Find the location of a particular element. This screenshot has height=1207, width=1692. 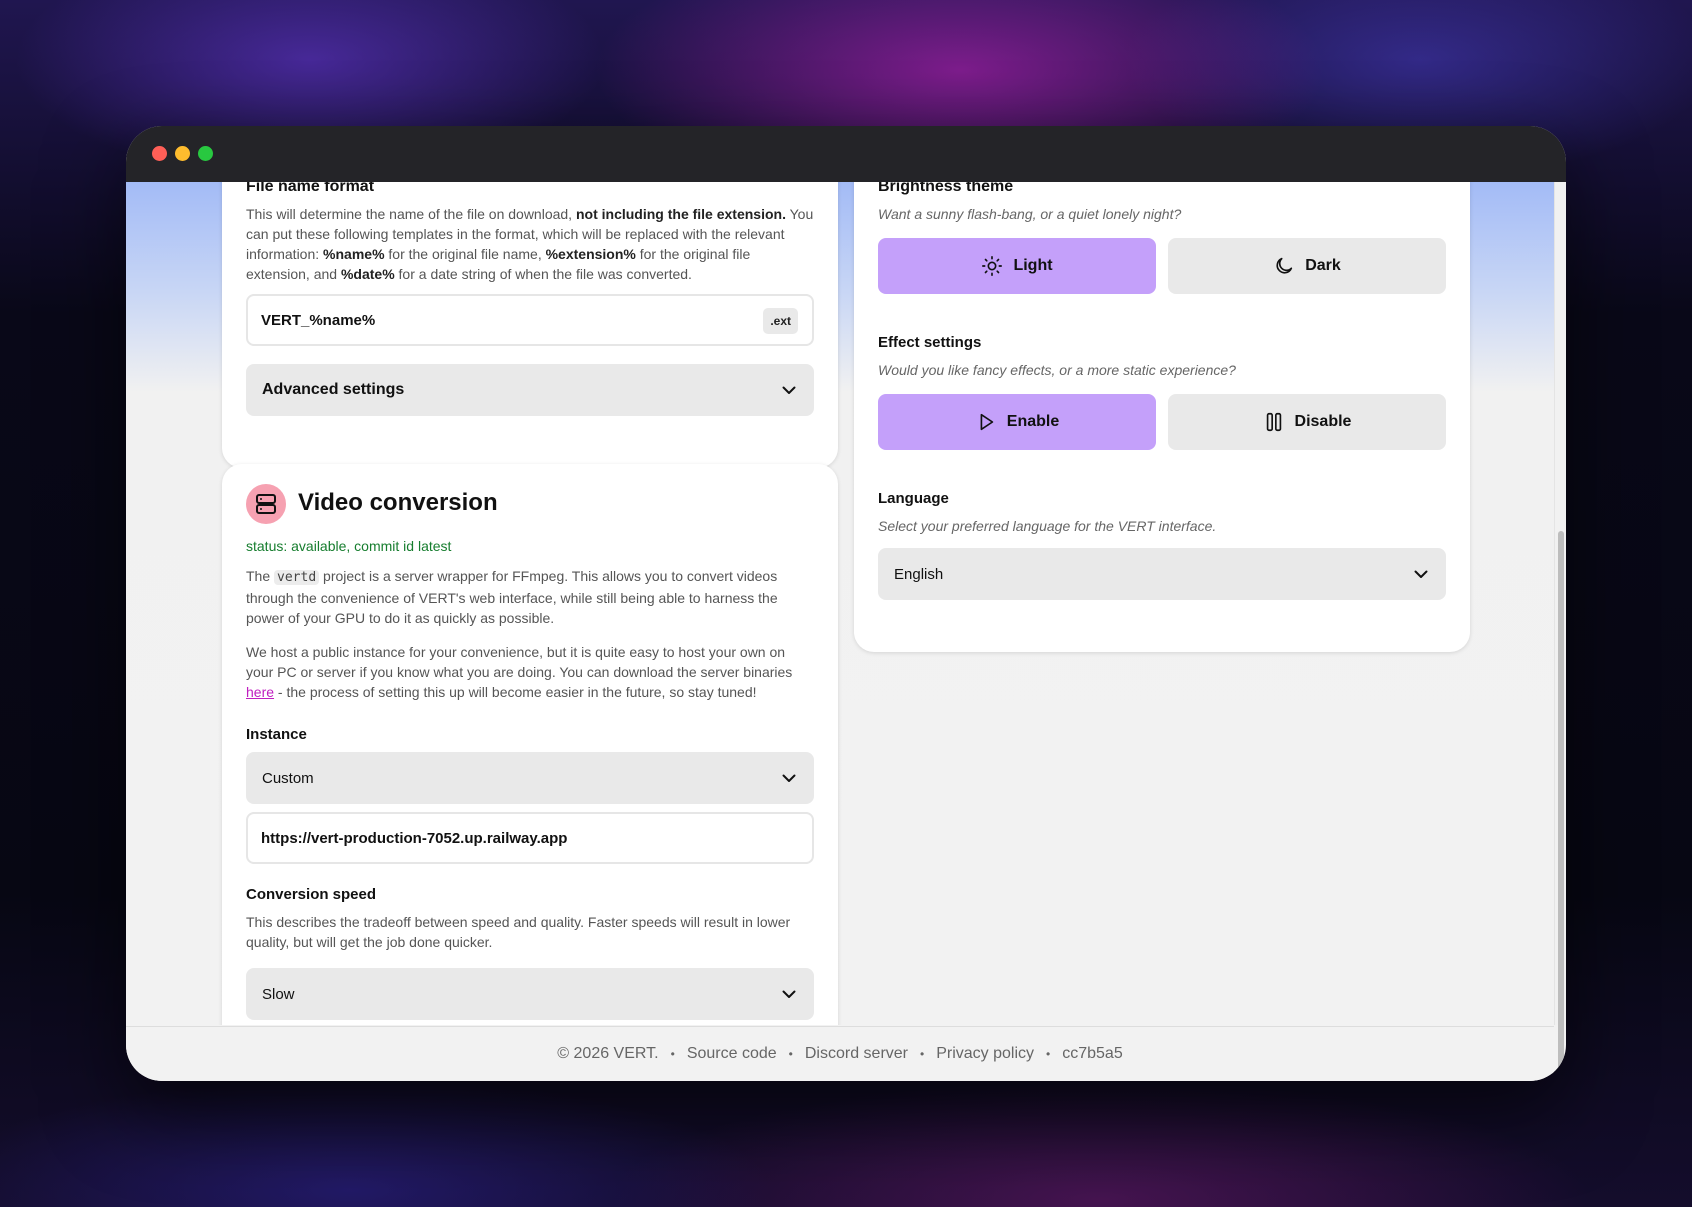

brightness-theme-heading: Brightness theme is located at coordinates (946, 188).